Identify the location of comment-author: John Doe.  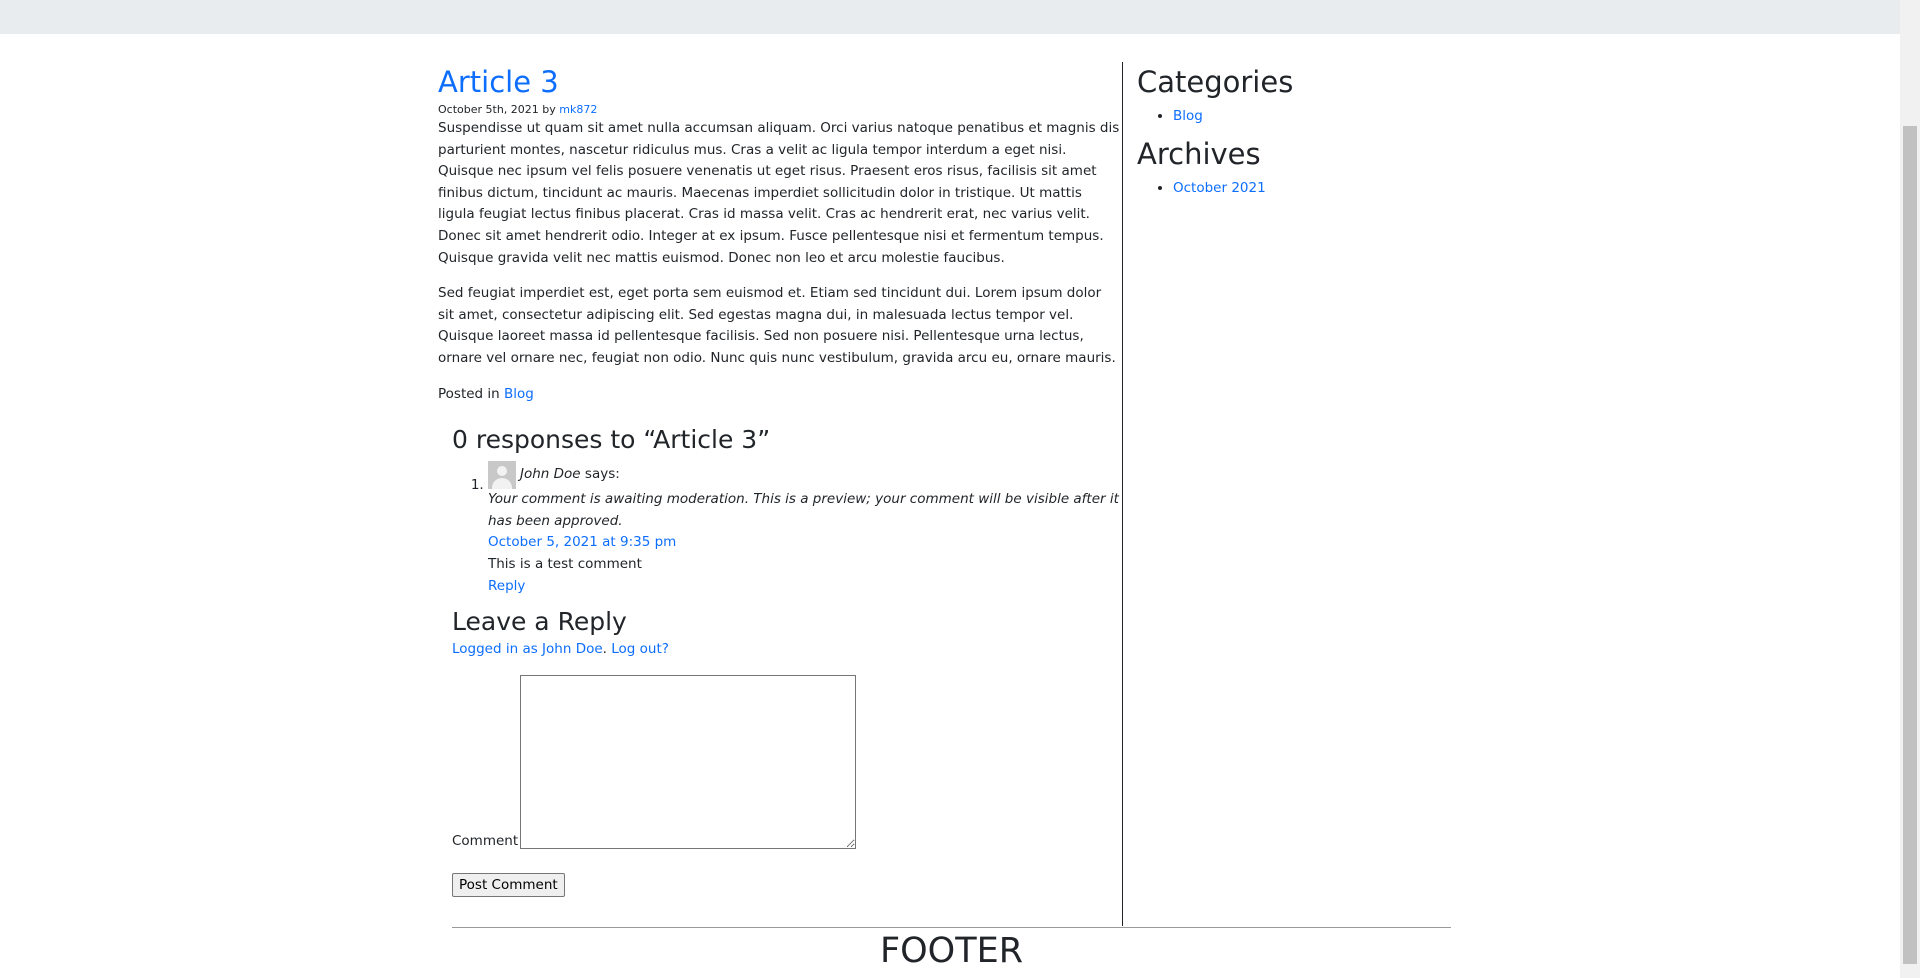
(550, 474).